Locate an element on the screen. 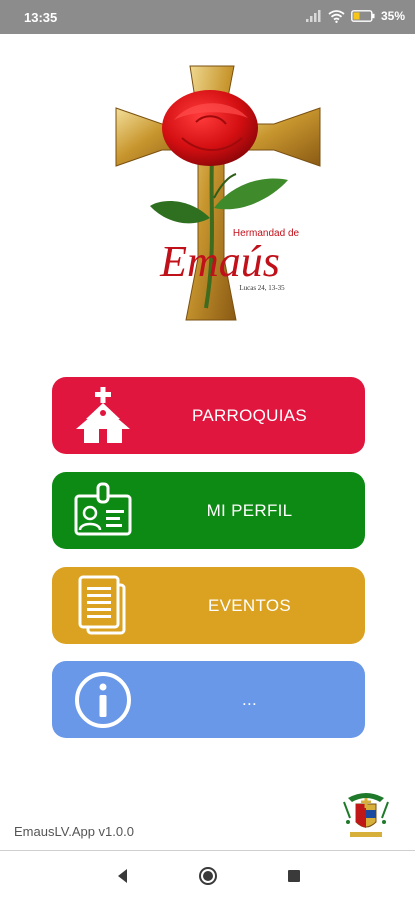  info-icon is located at coordinates (103, 700).